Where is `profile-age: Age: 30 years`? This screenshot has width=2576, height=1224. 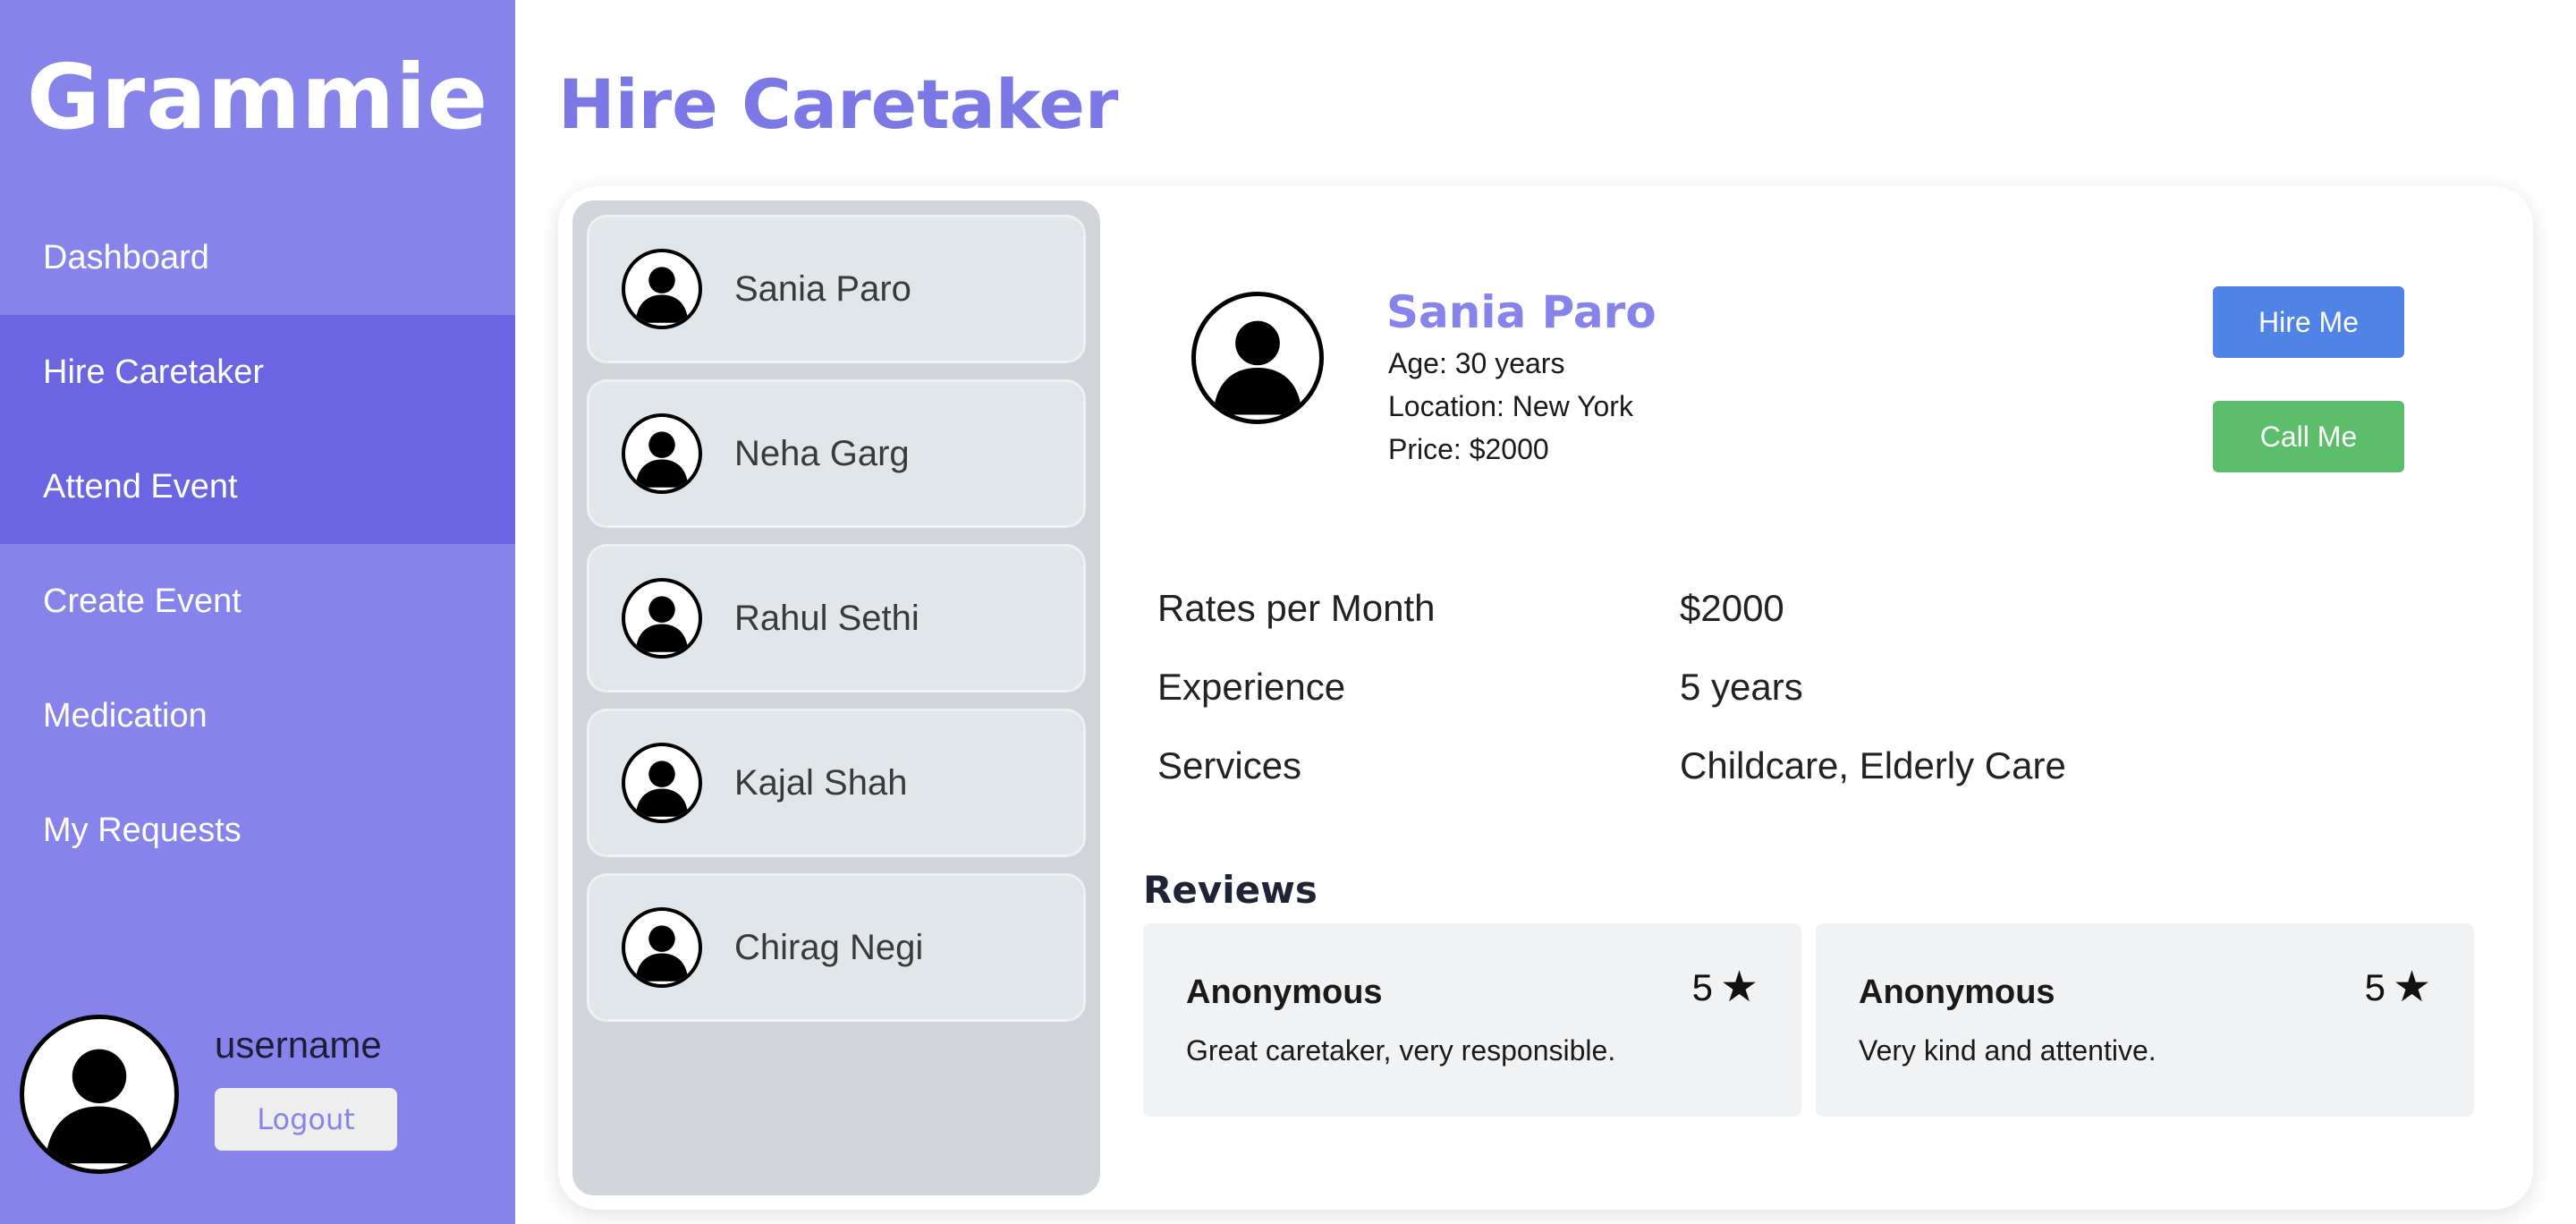 profile-age: Age: 30 years is located at coordinates (1476, 363).